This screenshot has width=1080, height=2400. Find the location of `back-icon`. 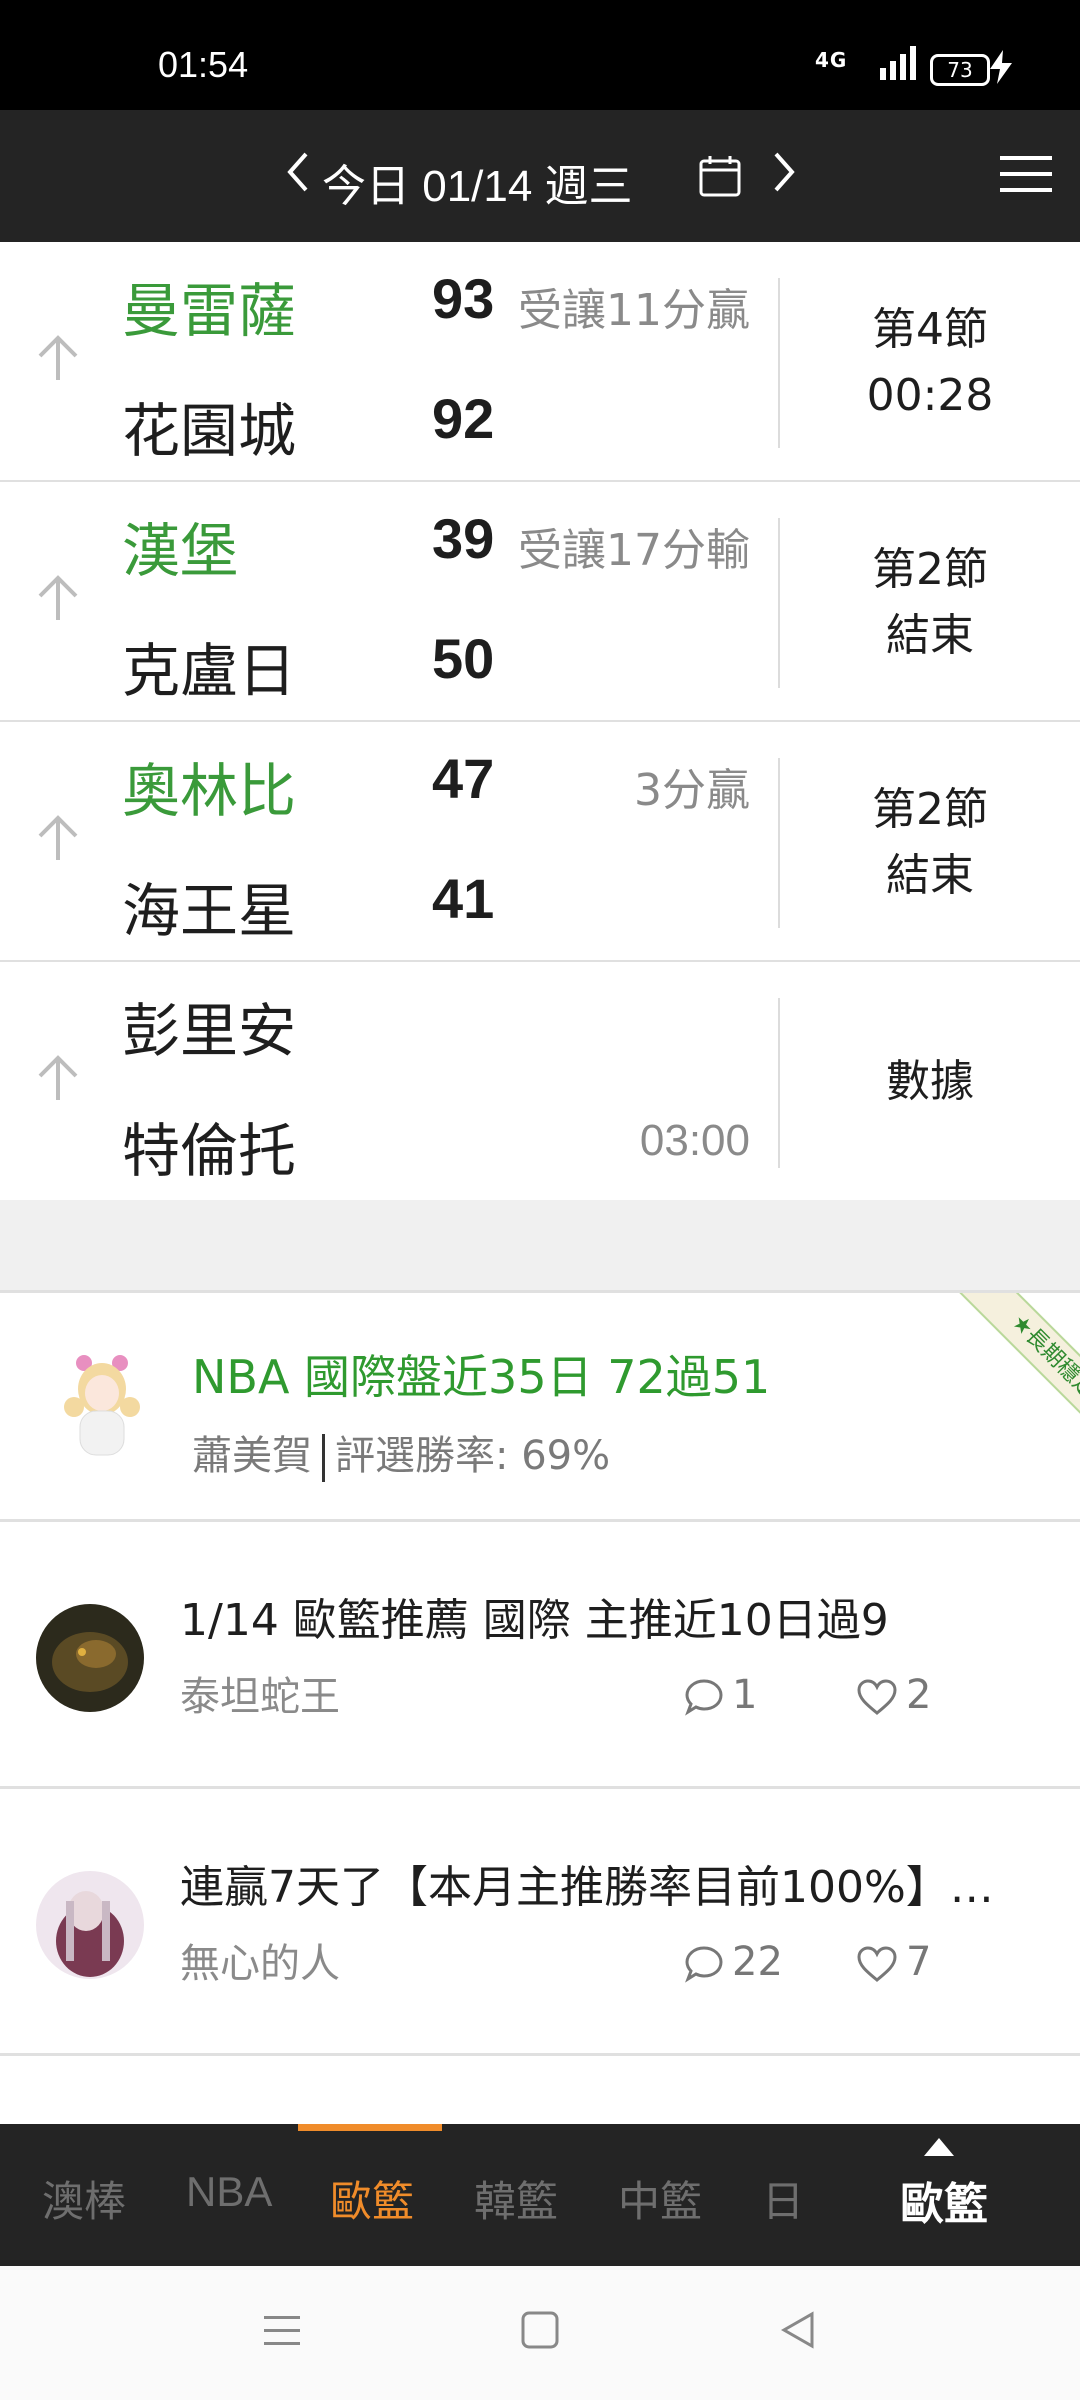

back-icon is located at coordinates (798, 2332).